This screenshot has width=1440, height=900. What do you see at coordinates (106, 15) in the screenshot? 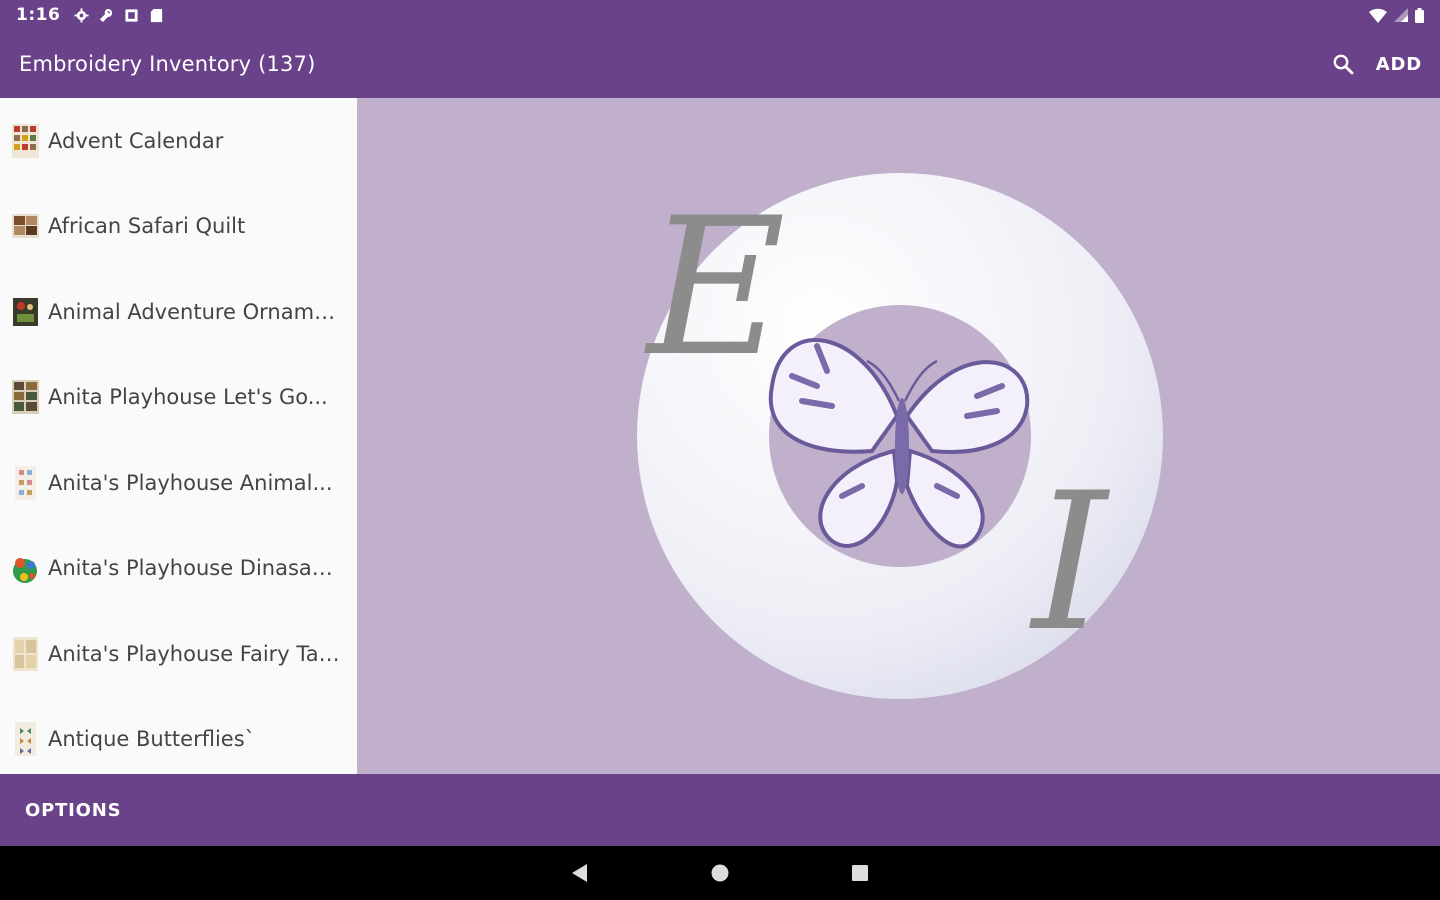
I see `wrench-icon` at bounding box center [106, 15].